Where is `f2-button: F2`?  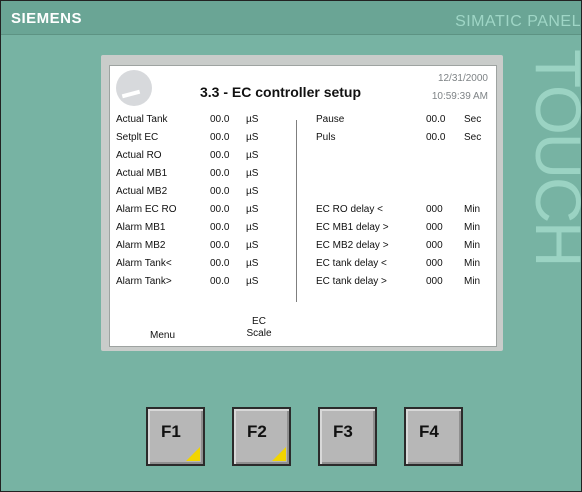
f2-button: F2 is located at coordinates (261, 436).